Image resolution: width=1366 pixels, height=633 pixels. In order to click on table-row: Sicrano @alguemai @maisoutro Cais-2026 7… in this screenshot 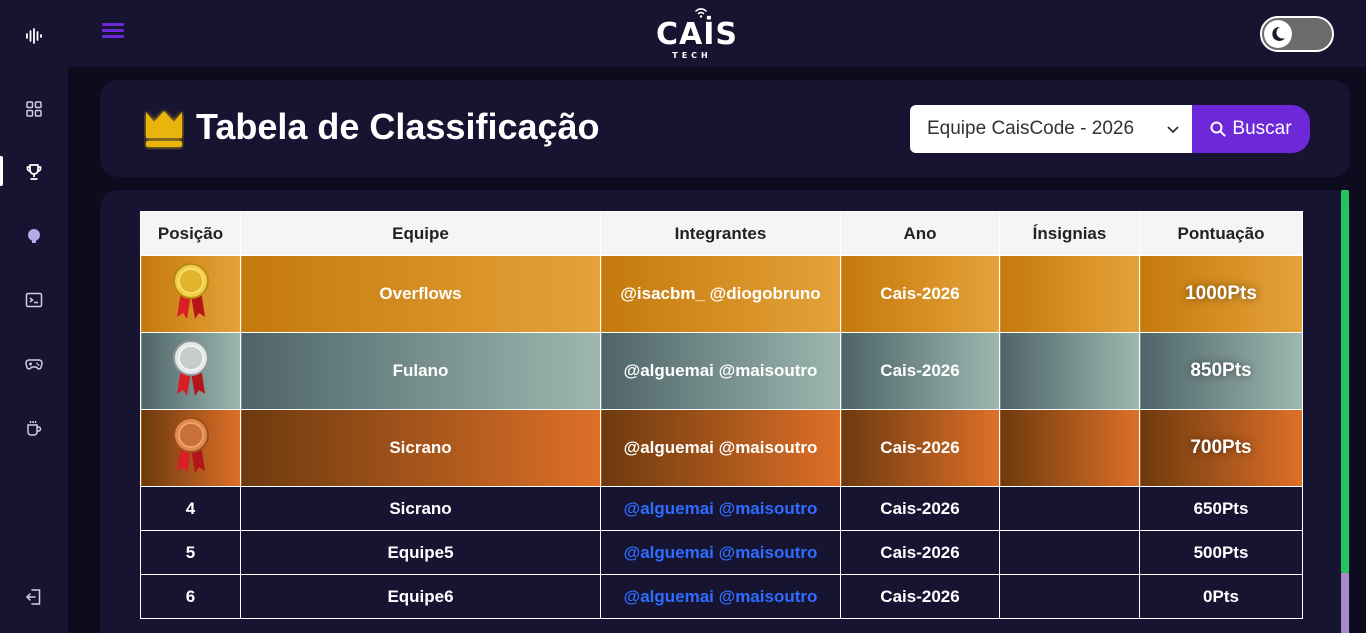, I will do `click(721, 448)`.